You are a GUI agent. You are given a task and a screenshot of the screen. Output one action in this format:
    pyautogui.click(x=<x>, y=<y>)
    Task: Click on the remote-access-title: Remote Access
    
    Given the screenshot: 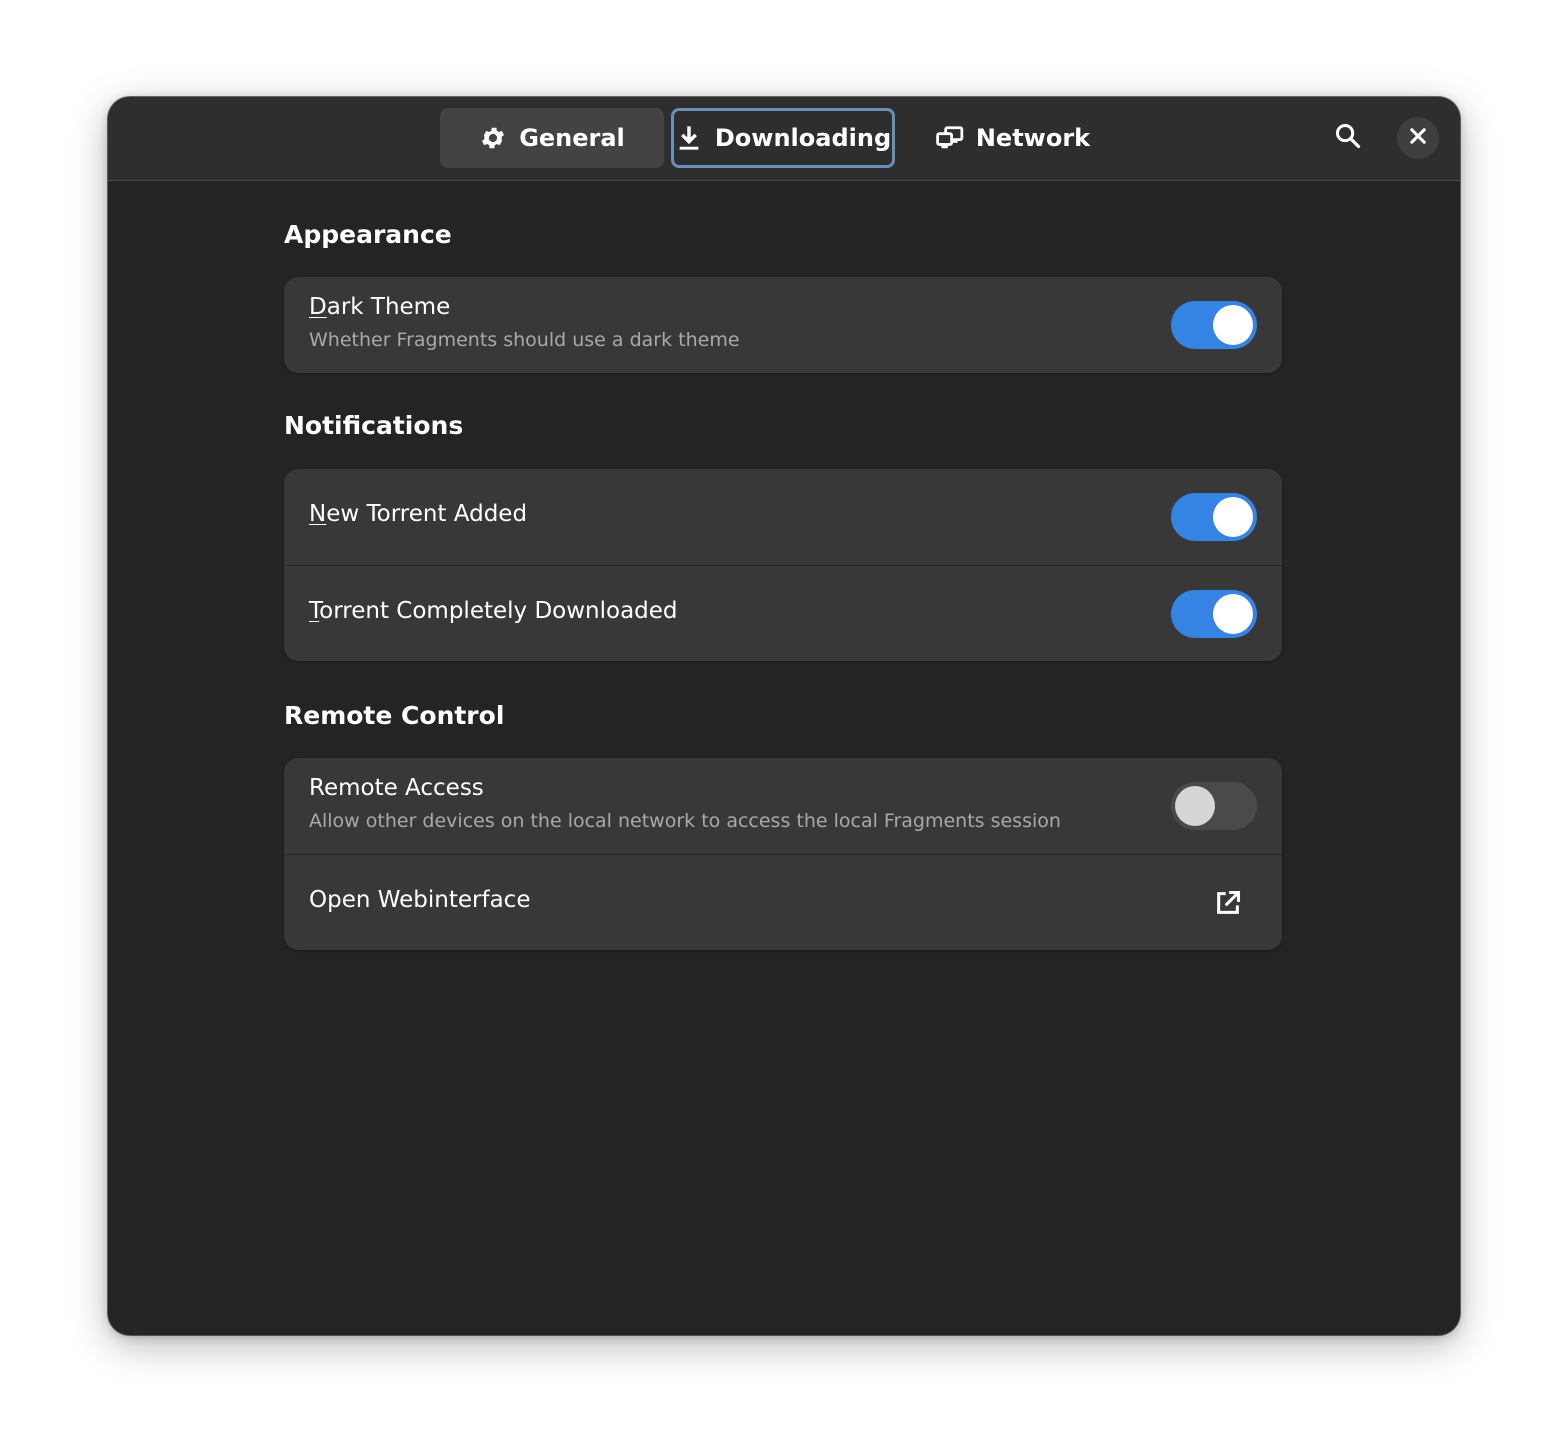 What is the action you would take?
    pyautogui.click(x=396, y=788)
    